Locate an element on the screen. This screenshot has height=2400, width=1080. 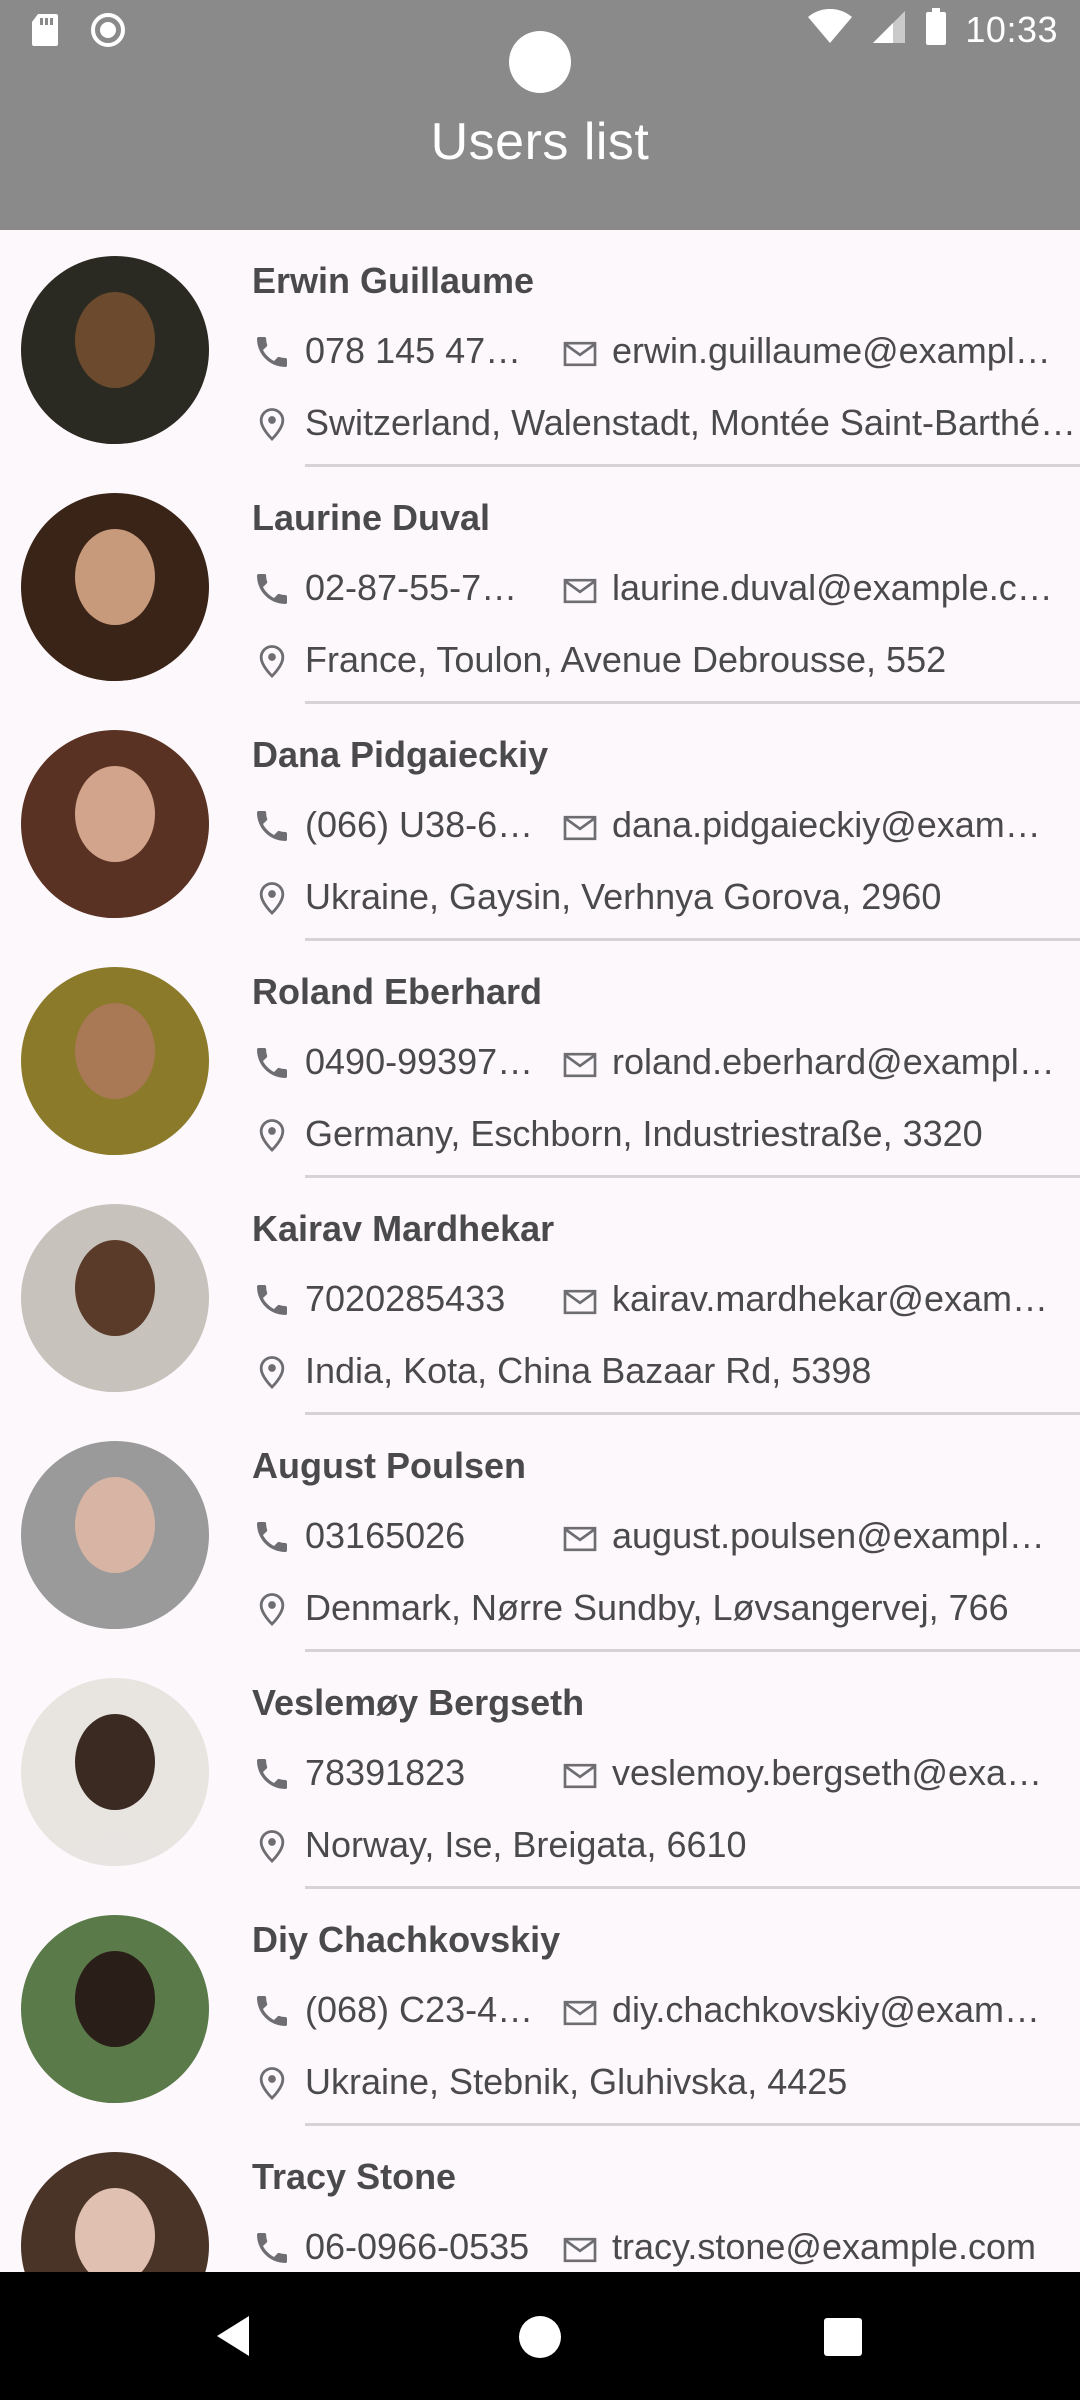
address-line: India, Kota, China Bazaar Rd, 5398 is located at coordinates (666, 1375).